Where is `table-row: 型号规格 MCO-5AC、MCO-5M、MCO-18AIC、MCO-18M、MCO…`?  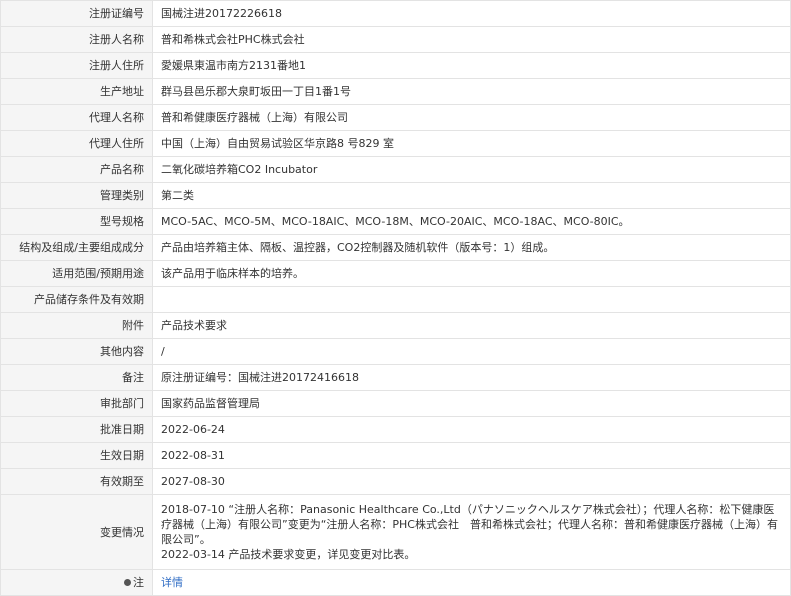
table-row: 型号规格 MCO-5AC、MCO-5M、MCO-18AIC、MCO-18M、MCO… is located at coordinates (395, 221).